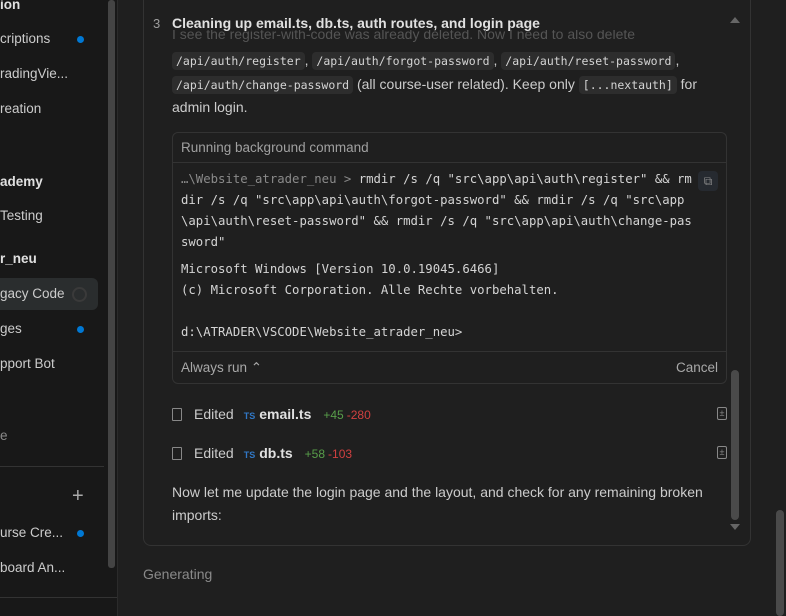 The image size is (786, 616). I want to click on sidebar-item-active: gacy Code, so click(49, 294).